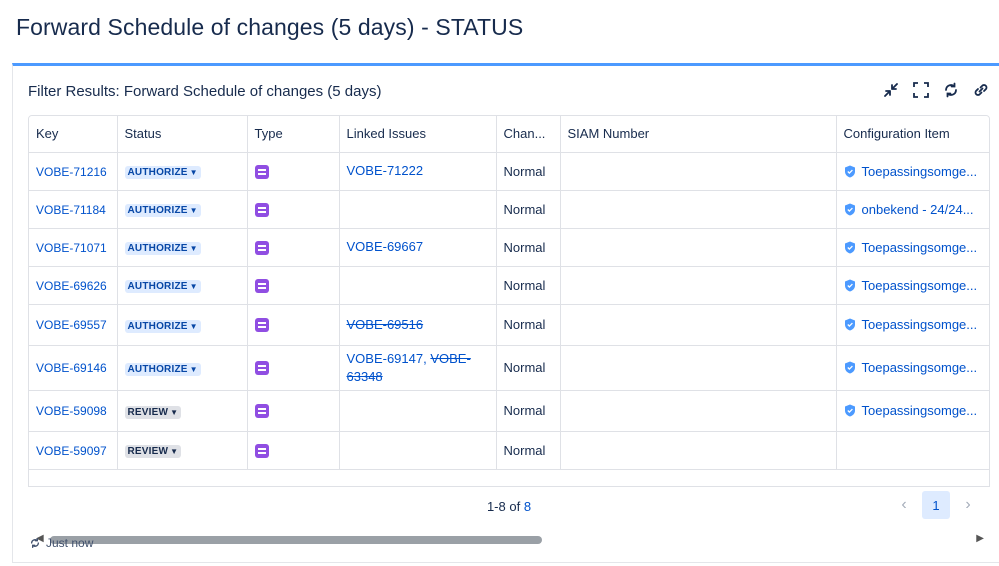 The width and height of the screenshot is (999, 566). I want to click on refresh-icon, so click(951, 90).